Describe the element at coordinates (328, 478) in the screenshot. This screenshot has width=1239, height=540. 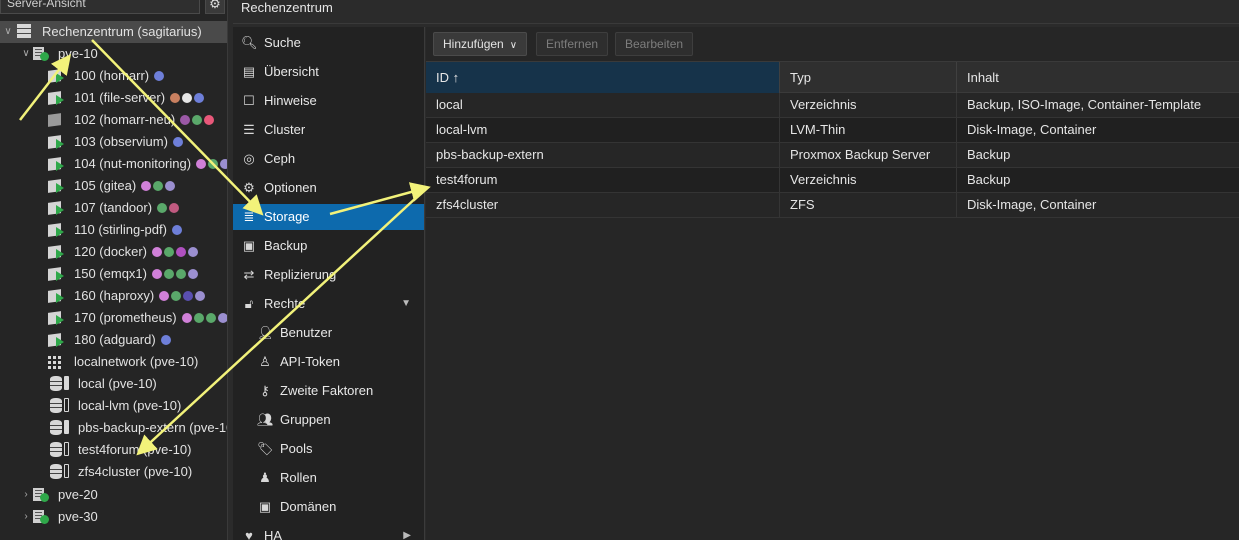
I see `nav-item-rollen: ♟ Rollen` at that location.